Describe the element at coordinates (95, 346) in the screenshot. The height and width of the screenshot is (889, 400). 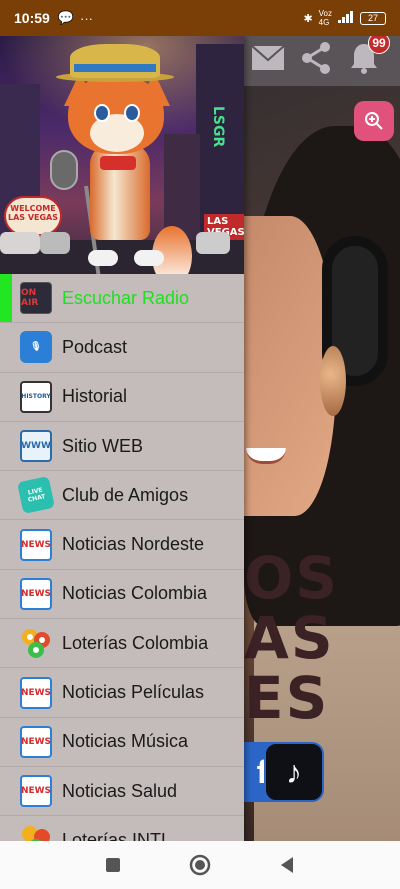
I see `menu-item-label: Podcast` at that location.